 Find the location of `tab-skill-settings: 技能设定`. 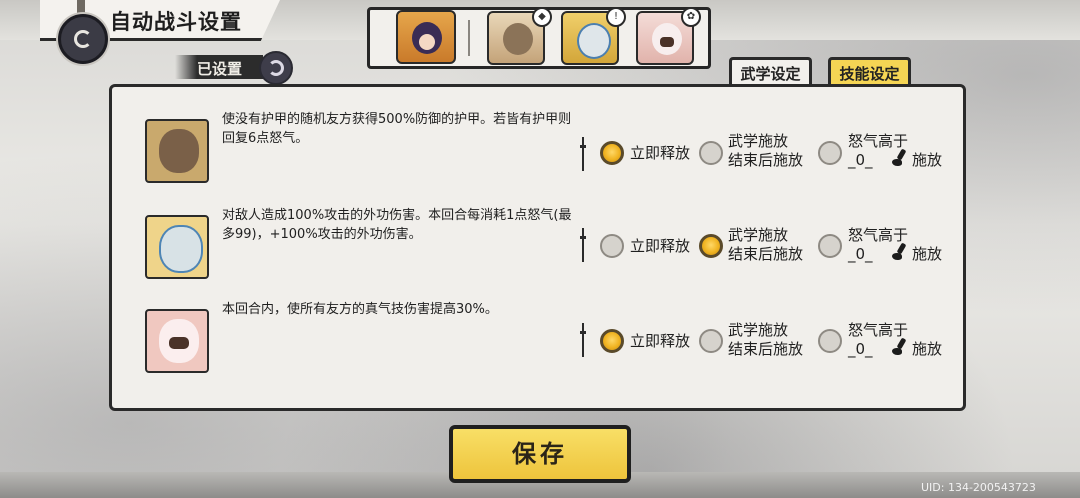

tab-skill-settings: 技能设定 is located at coordinates (869, 72).